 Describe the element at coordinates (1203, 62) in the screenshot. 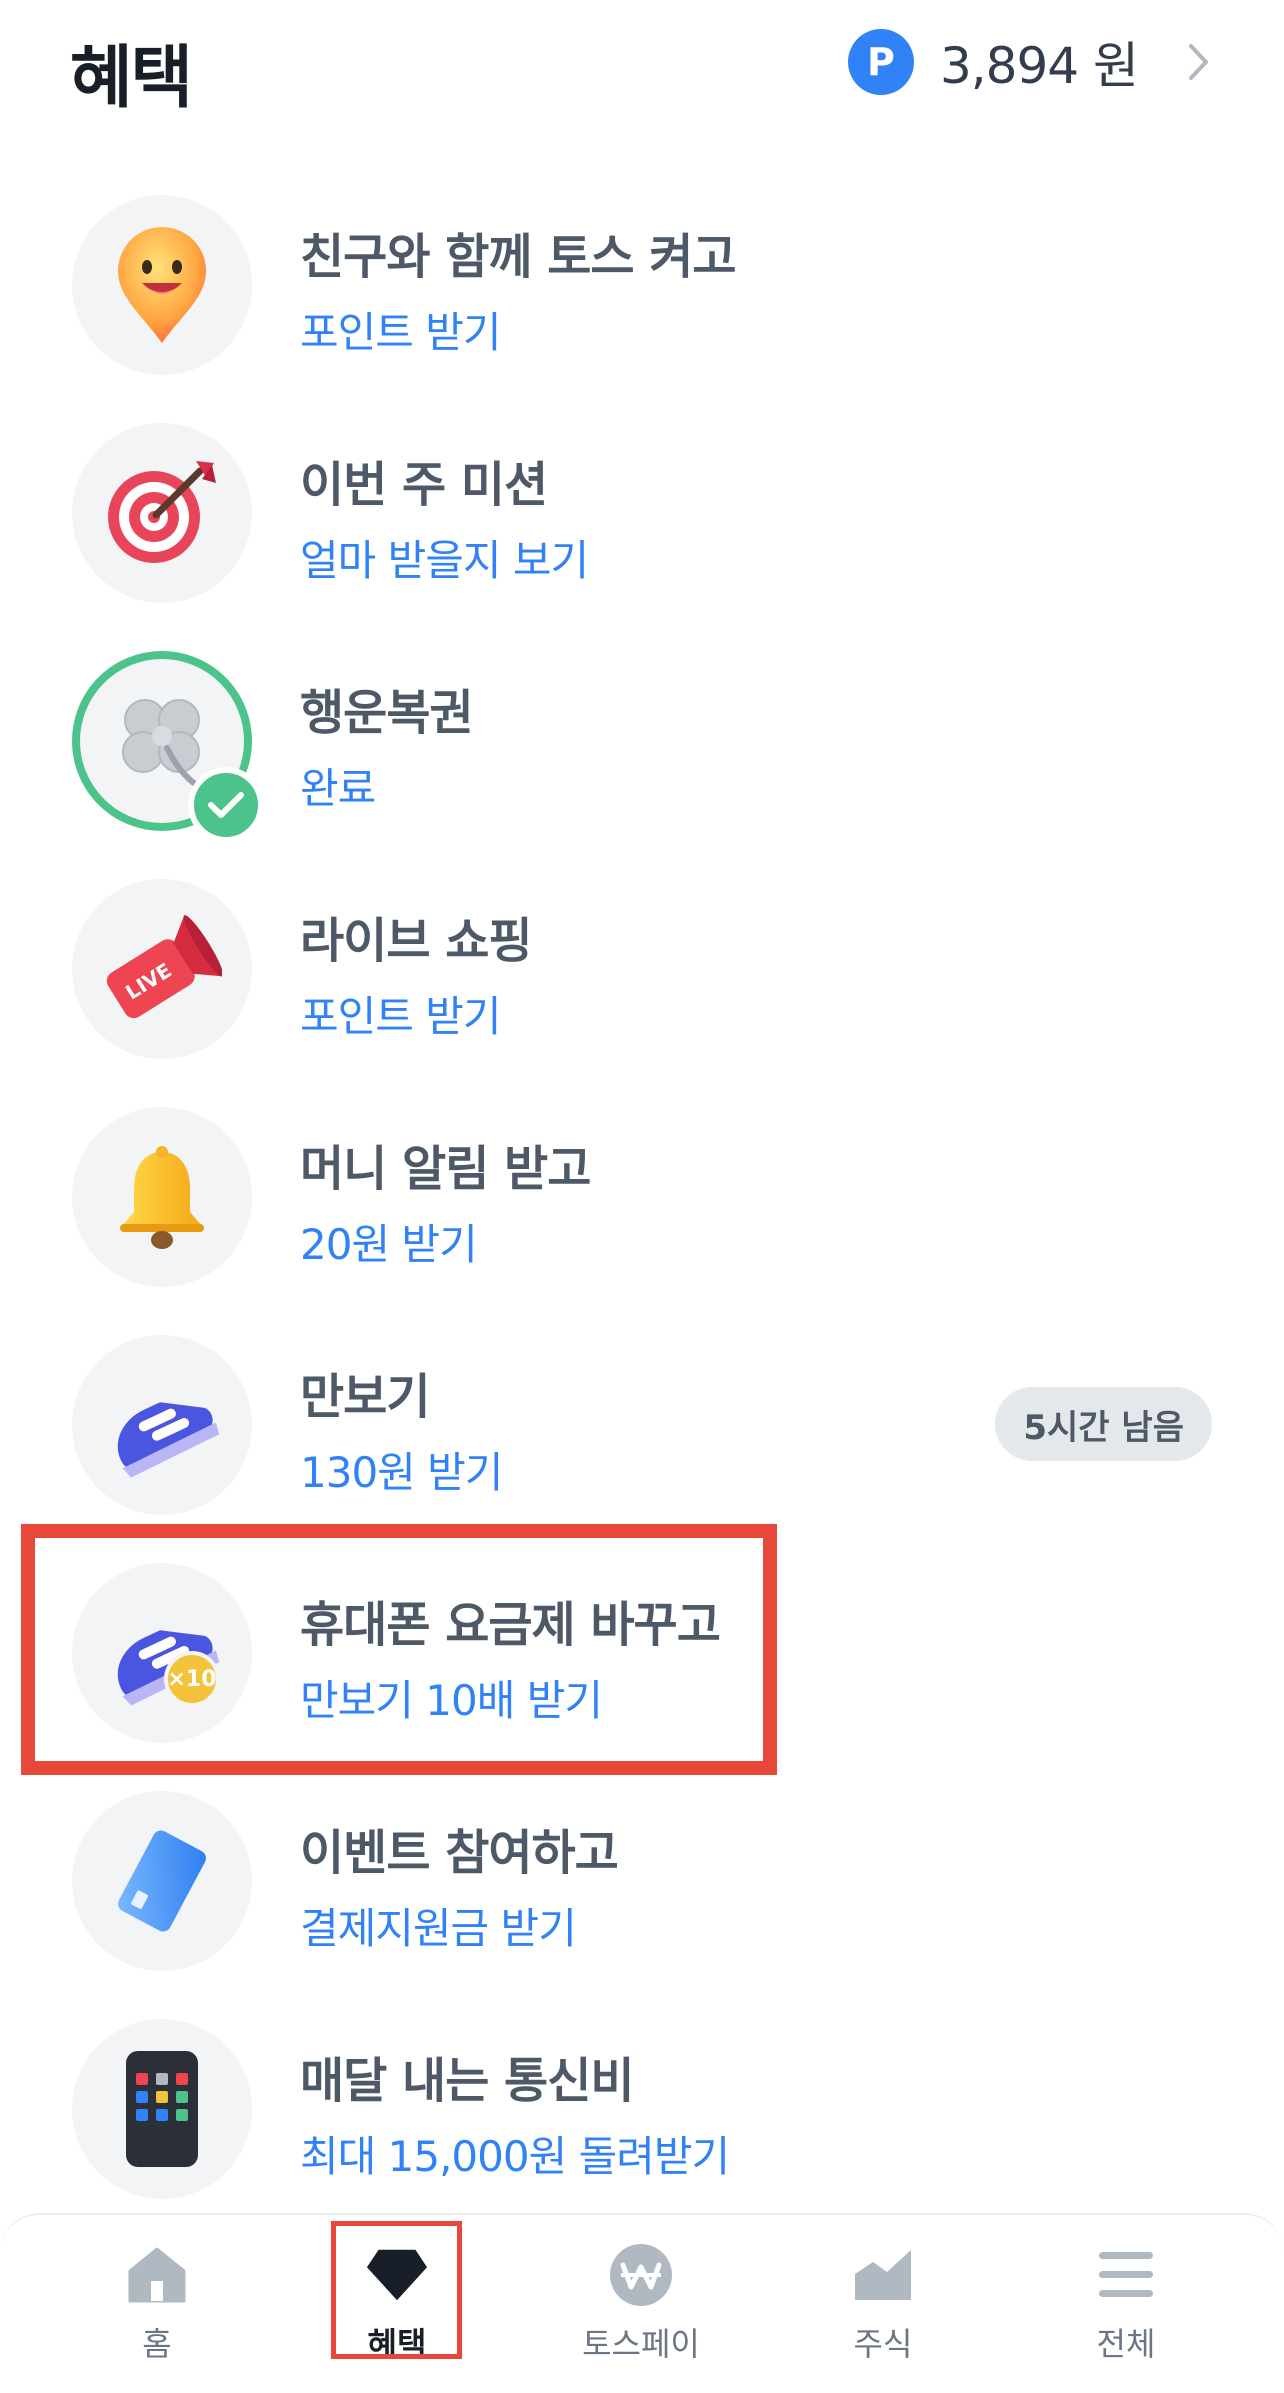

I see `chevron-right-icon` at that location.